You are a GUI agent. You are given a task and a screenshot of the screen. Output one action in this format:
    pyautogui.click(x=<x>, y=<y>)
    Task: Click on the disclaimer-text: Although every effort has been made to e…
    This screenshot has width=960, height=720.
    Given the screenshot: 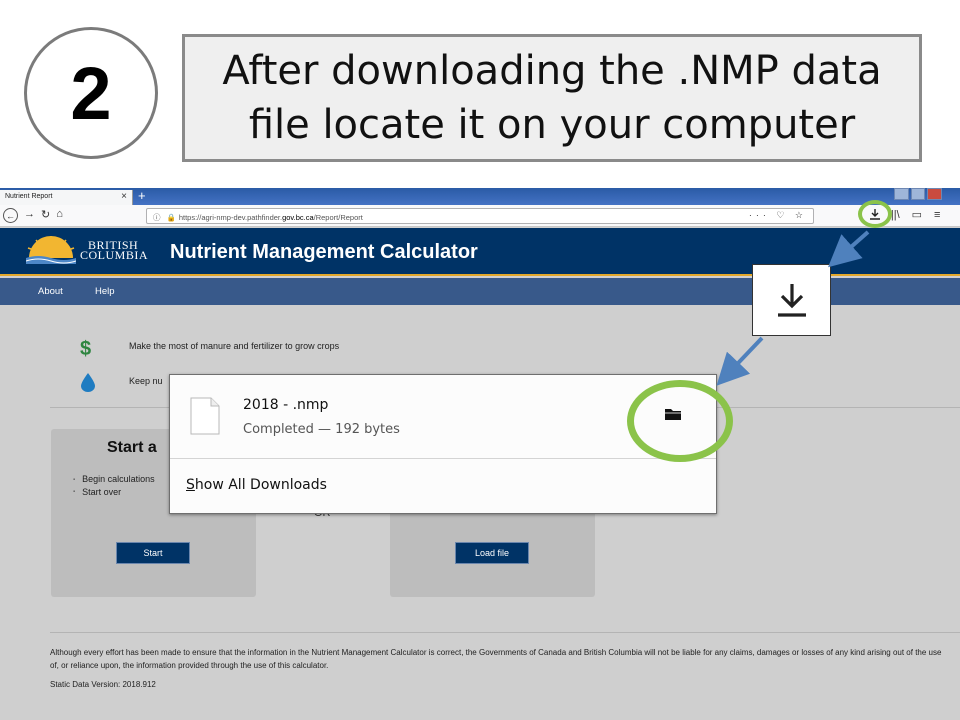 What is the action you would take?
    pyautogui.click(x=496, y=659)
    